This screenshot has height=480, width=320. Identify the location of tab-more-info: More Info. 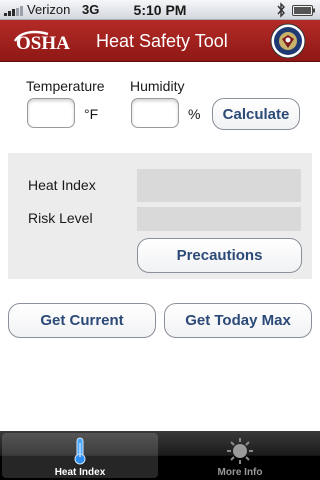
(240, 455).